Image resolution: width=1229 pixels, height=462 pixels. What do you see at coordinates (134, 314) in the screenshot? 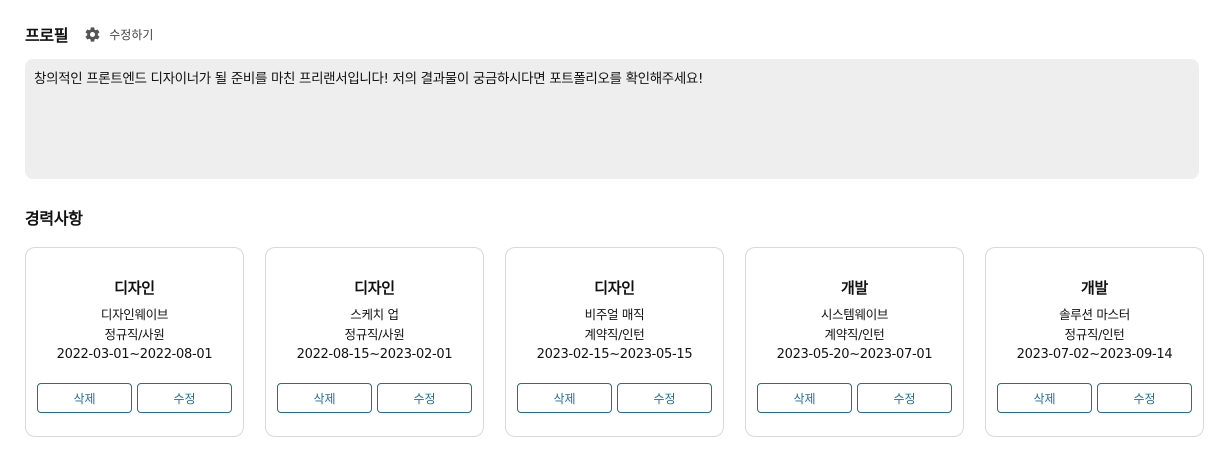
I see `career-company: 디자인웨이브` at bounding box center [134, 314].